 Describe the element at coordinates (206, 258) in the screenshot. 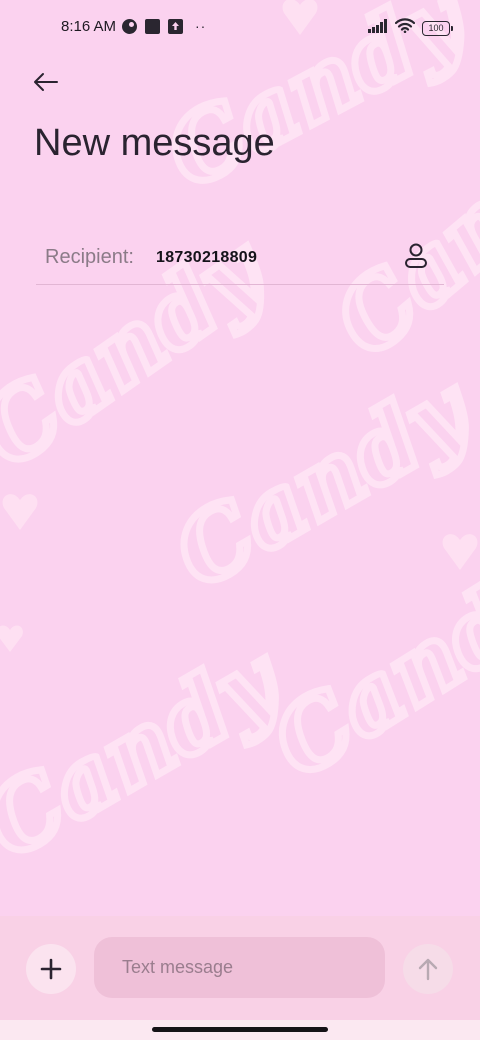

I see `recipient-number: 18730218809` at that location.